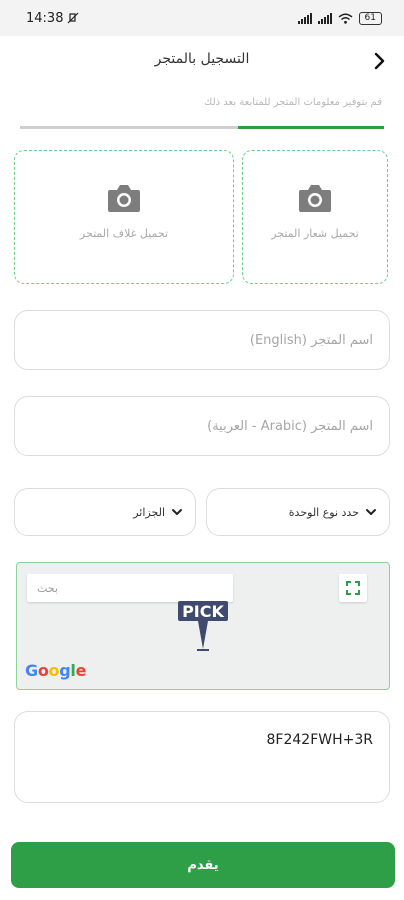 The width and height of the screenshot is (404, 900). I want to click on store-name-arabic-field, so click(202, 426).